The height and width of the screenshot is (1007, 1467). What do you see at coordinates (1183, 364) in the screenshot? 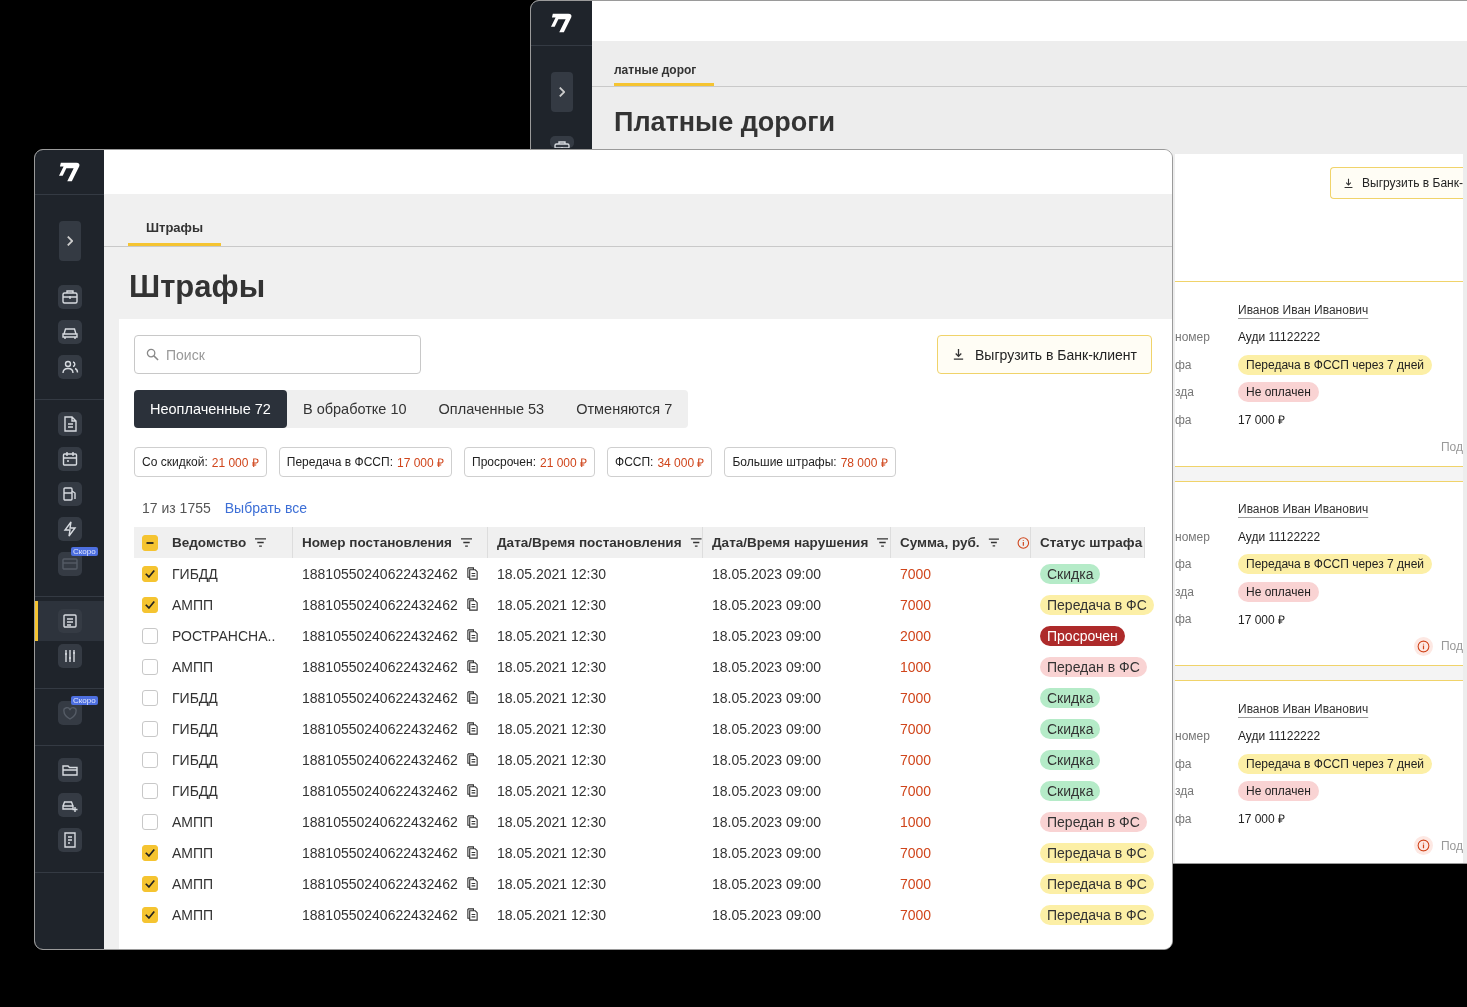
I see `field-label: фа` at bounding box center [1183, 364].